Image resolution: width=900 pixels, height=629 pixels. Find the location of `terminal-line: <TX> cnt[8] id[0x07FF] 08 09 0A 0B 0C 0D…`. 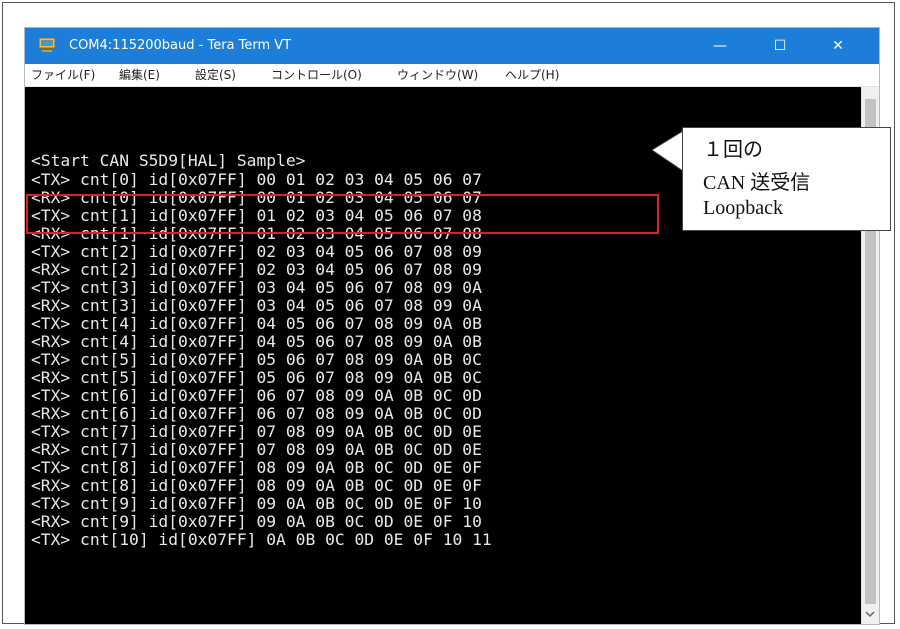

terminal-line: <TX> cnt[8] id[0x07FF] 08 09 0A 0B 0C 0D… is located at coordinates (256, 467).